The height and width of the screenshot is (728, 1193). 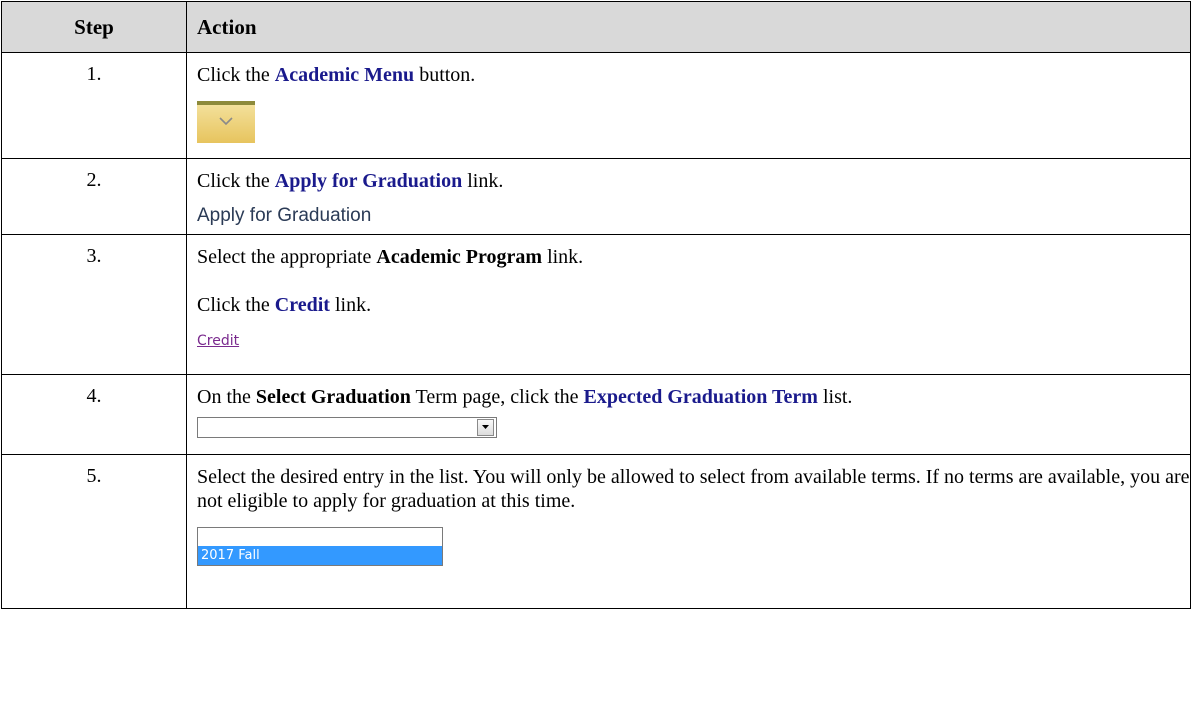 I want to click on instruction-text: Click the Apply for Graduation link., so click(x=693, y=181).